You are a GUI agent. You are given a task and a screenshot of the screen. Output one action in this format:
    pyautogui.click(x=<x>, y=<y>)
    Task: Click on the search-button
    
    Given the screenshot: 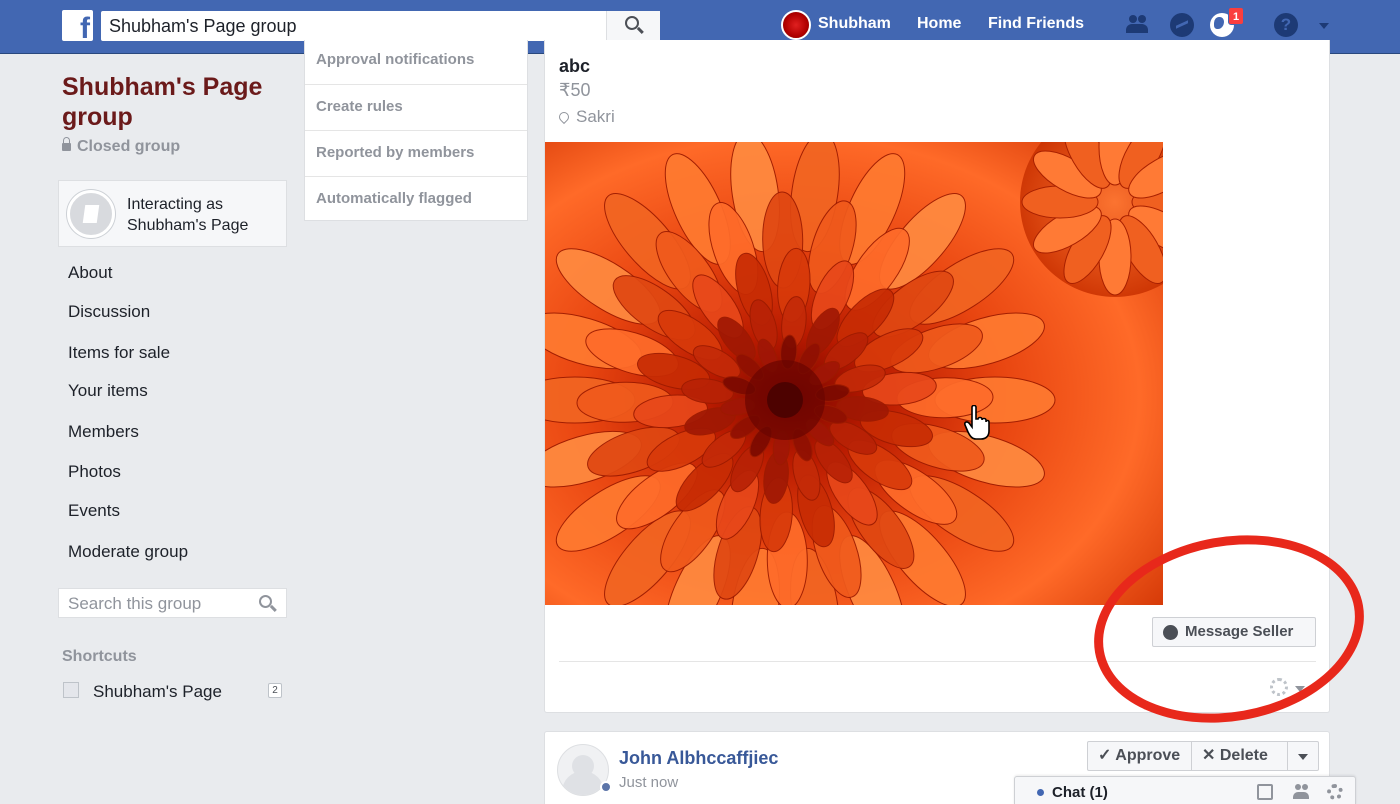 What is the action you would take?
    pyautogui.click(x=633, y=26)
    